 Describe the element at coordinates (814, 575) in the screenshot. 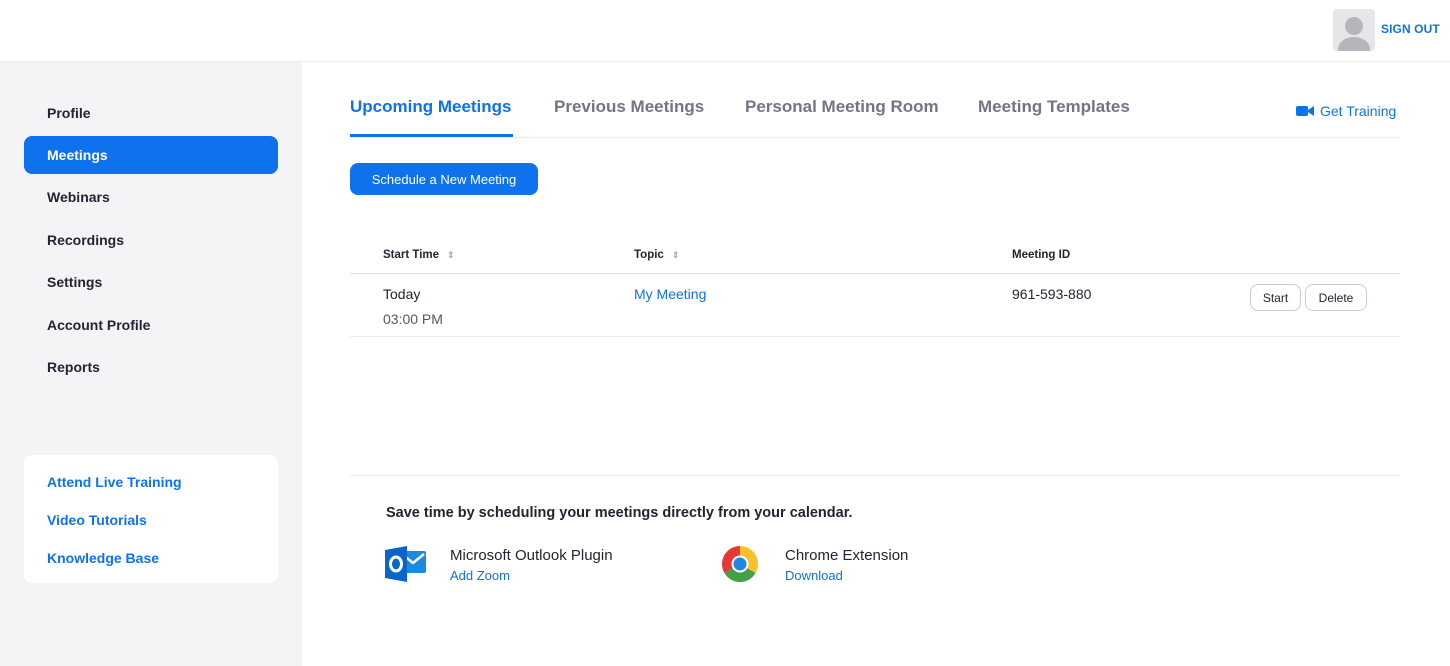

I see `download-link: Download` at that location.